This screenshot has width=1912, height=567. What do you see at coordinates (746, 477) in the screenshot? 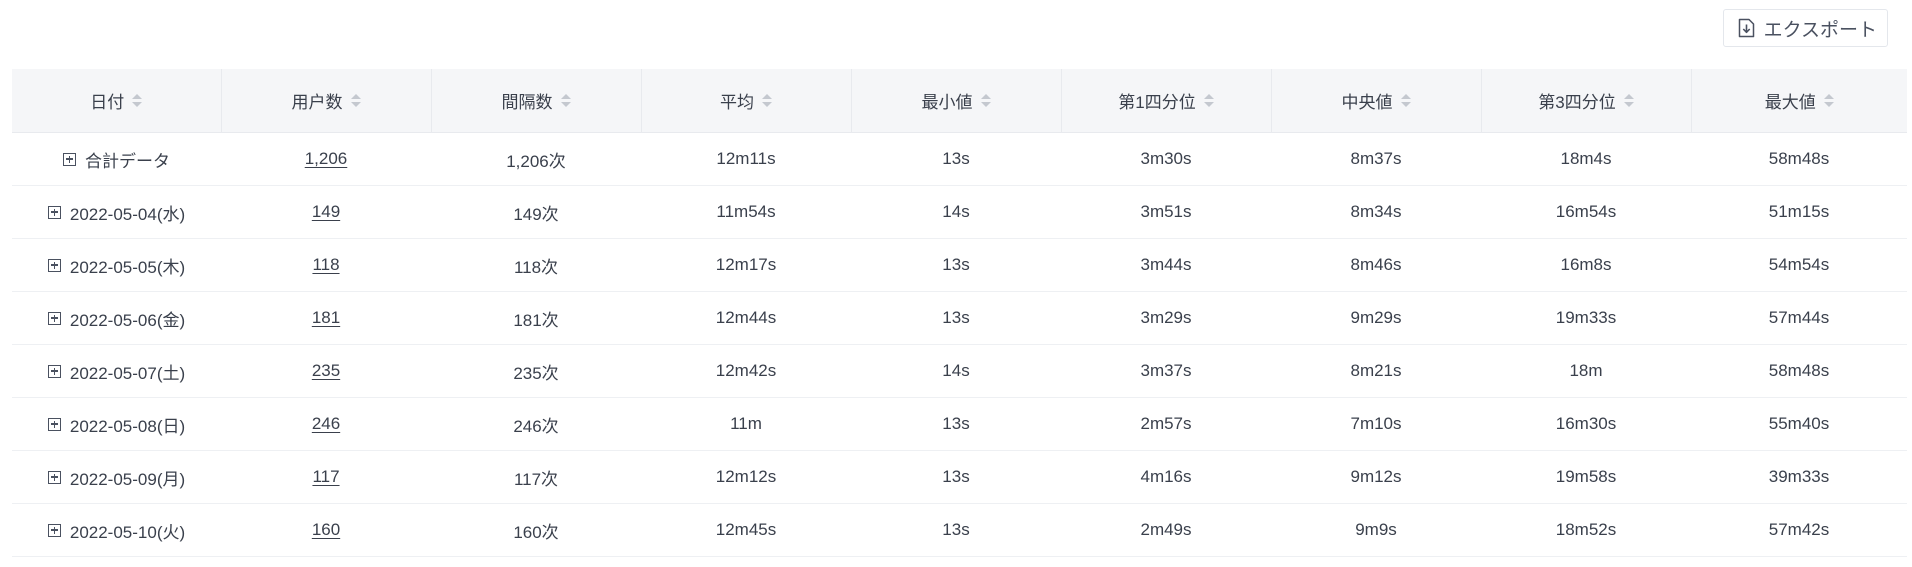
I see `cell-avg: 12m12s` at bounding box center [746, 477].